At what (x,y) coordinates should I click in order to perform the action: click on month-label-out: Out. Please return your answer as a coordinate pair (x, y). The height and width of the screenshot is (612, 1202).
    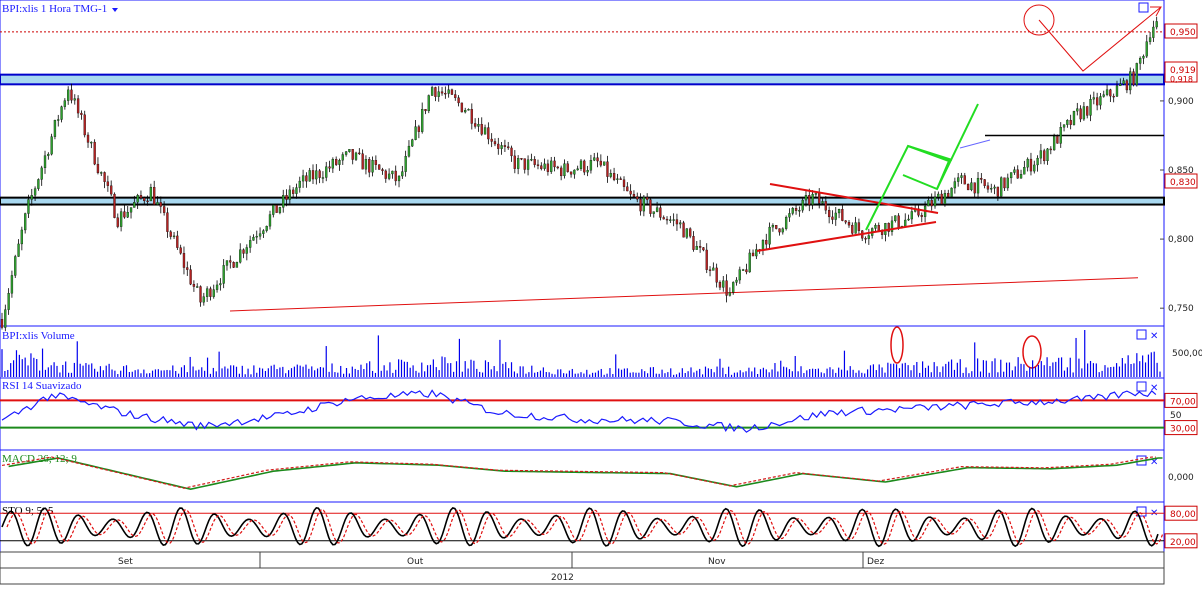
    Looking at the image, I should click on (415, 562).